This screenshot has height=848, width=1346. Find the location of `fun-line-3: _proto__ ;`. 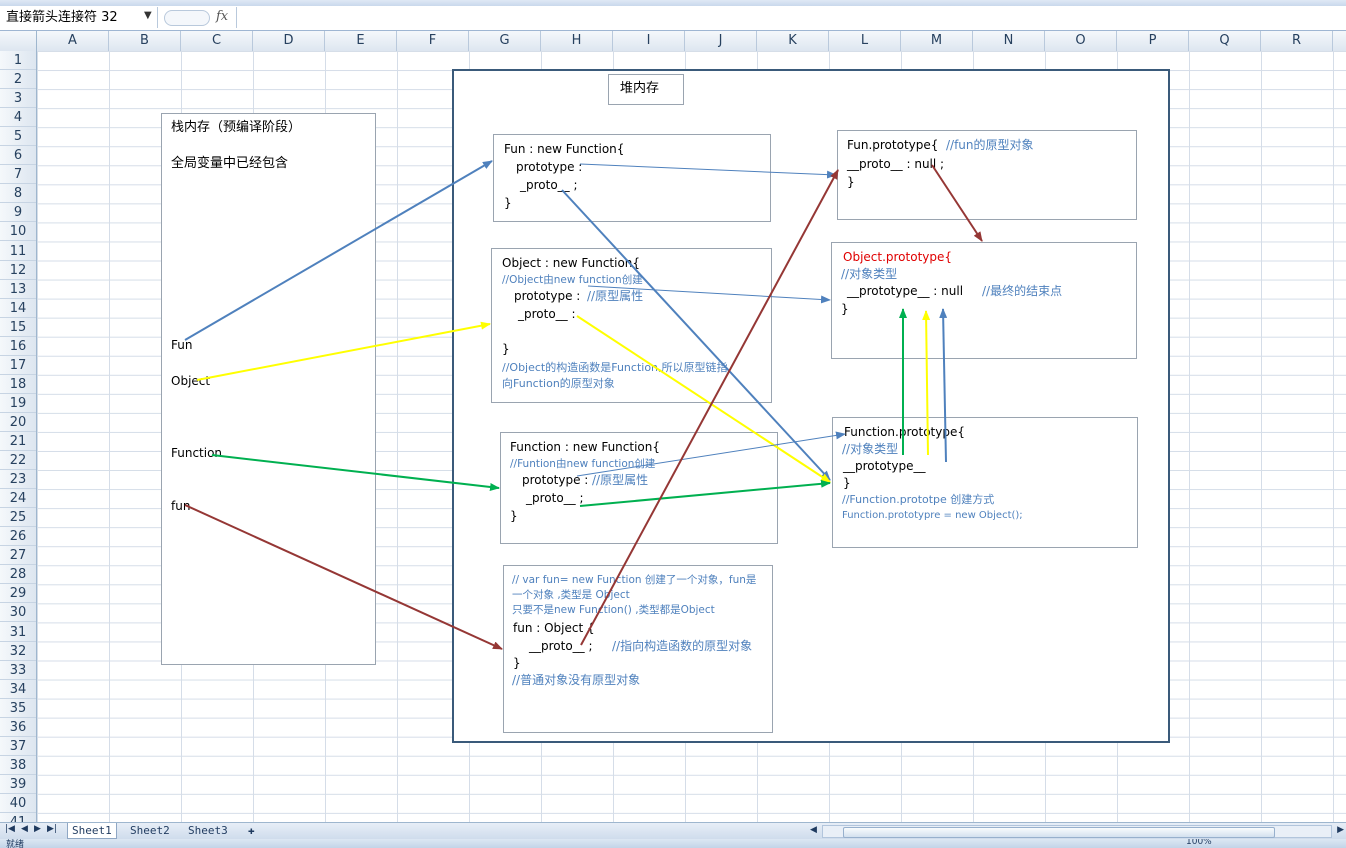

fun-line-3: _proto__ ; is located at coordinates (549, 185).